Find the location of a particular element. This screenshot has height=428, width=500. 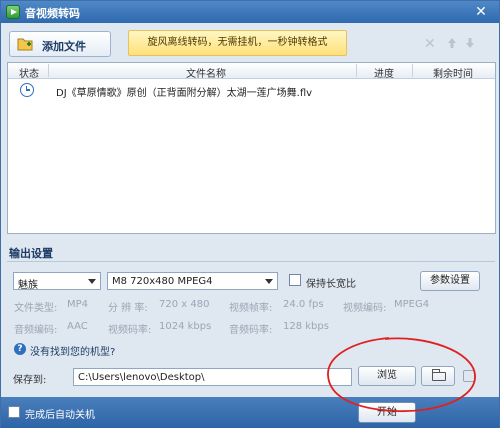

frame-rate-label: 视频帧率: is located at coordinates (251, 308).